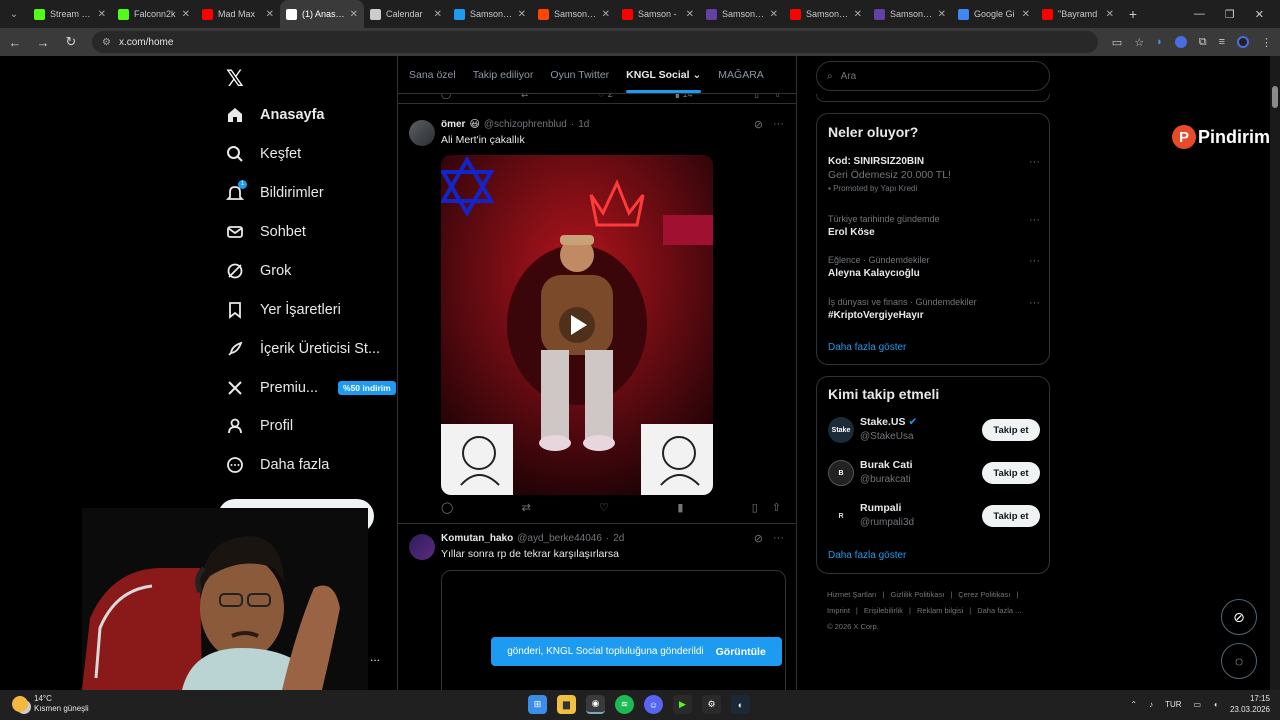  What do you see at coordinates (453, 124) in the screenshot?
I see `post-author-name: ömer` at bounding box center [453, 124].